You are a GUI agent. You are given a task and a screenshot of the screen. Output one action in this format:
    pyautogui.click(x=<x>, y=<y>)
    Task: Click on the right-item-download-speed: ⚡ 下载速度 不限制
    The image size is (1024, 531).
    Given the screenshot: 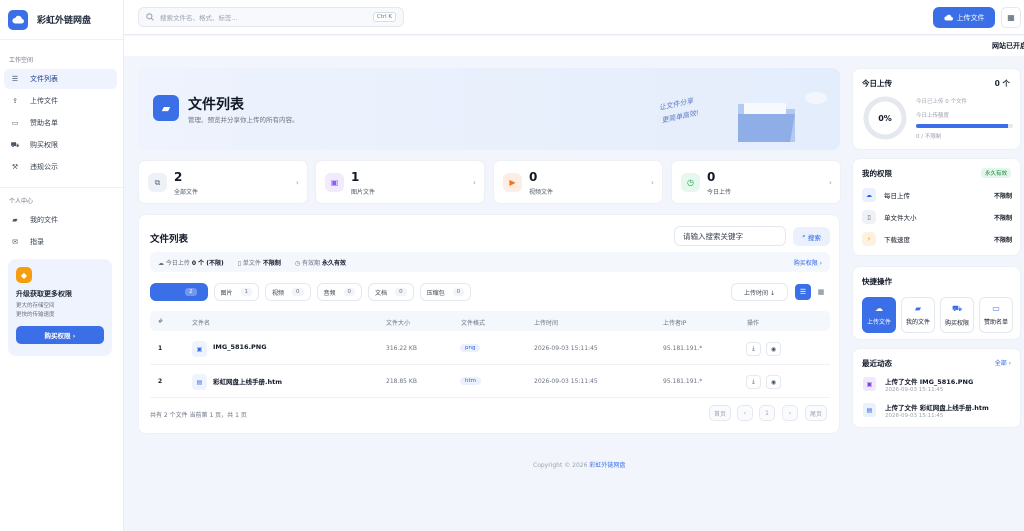 What is the action you would take?
    pyautogui.click(x=937, y=239)
    